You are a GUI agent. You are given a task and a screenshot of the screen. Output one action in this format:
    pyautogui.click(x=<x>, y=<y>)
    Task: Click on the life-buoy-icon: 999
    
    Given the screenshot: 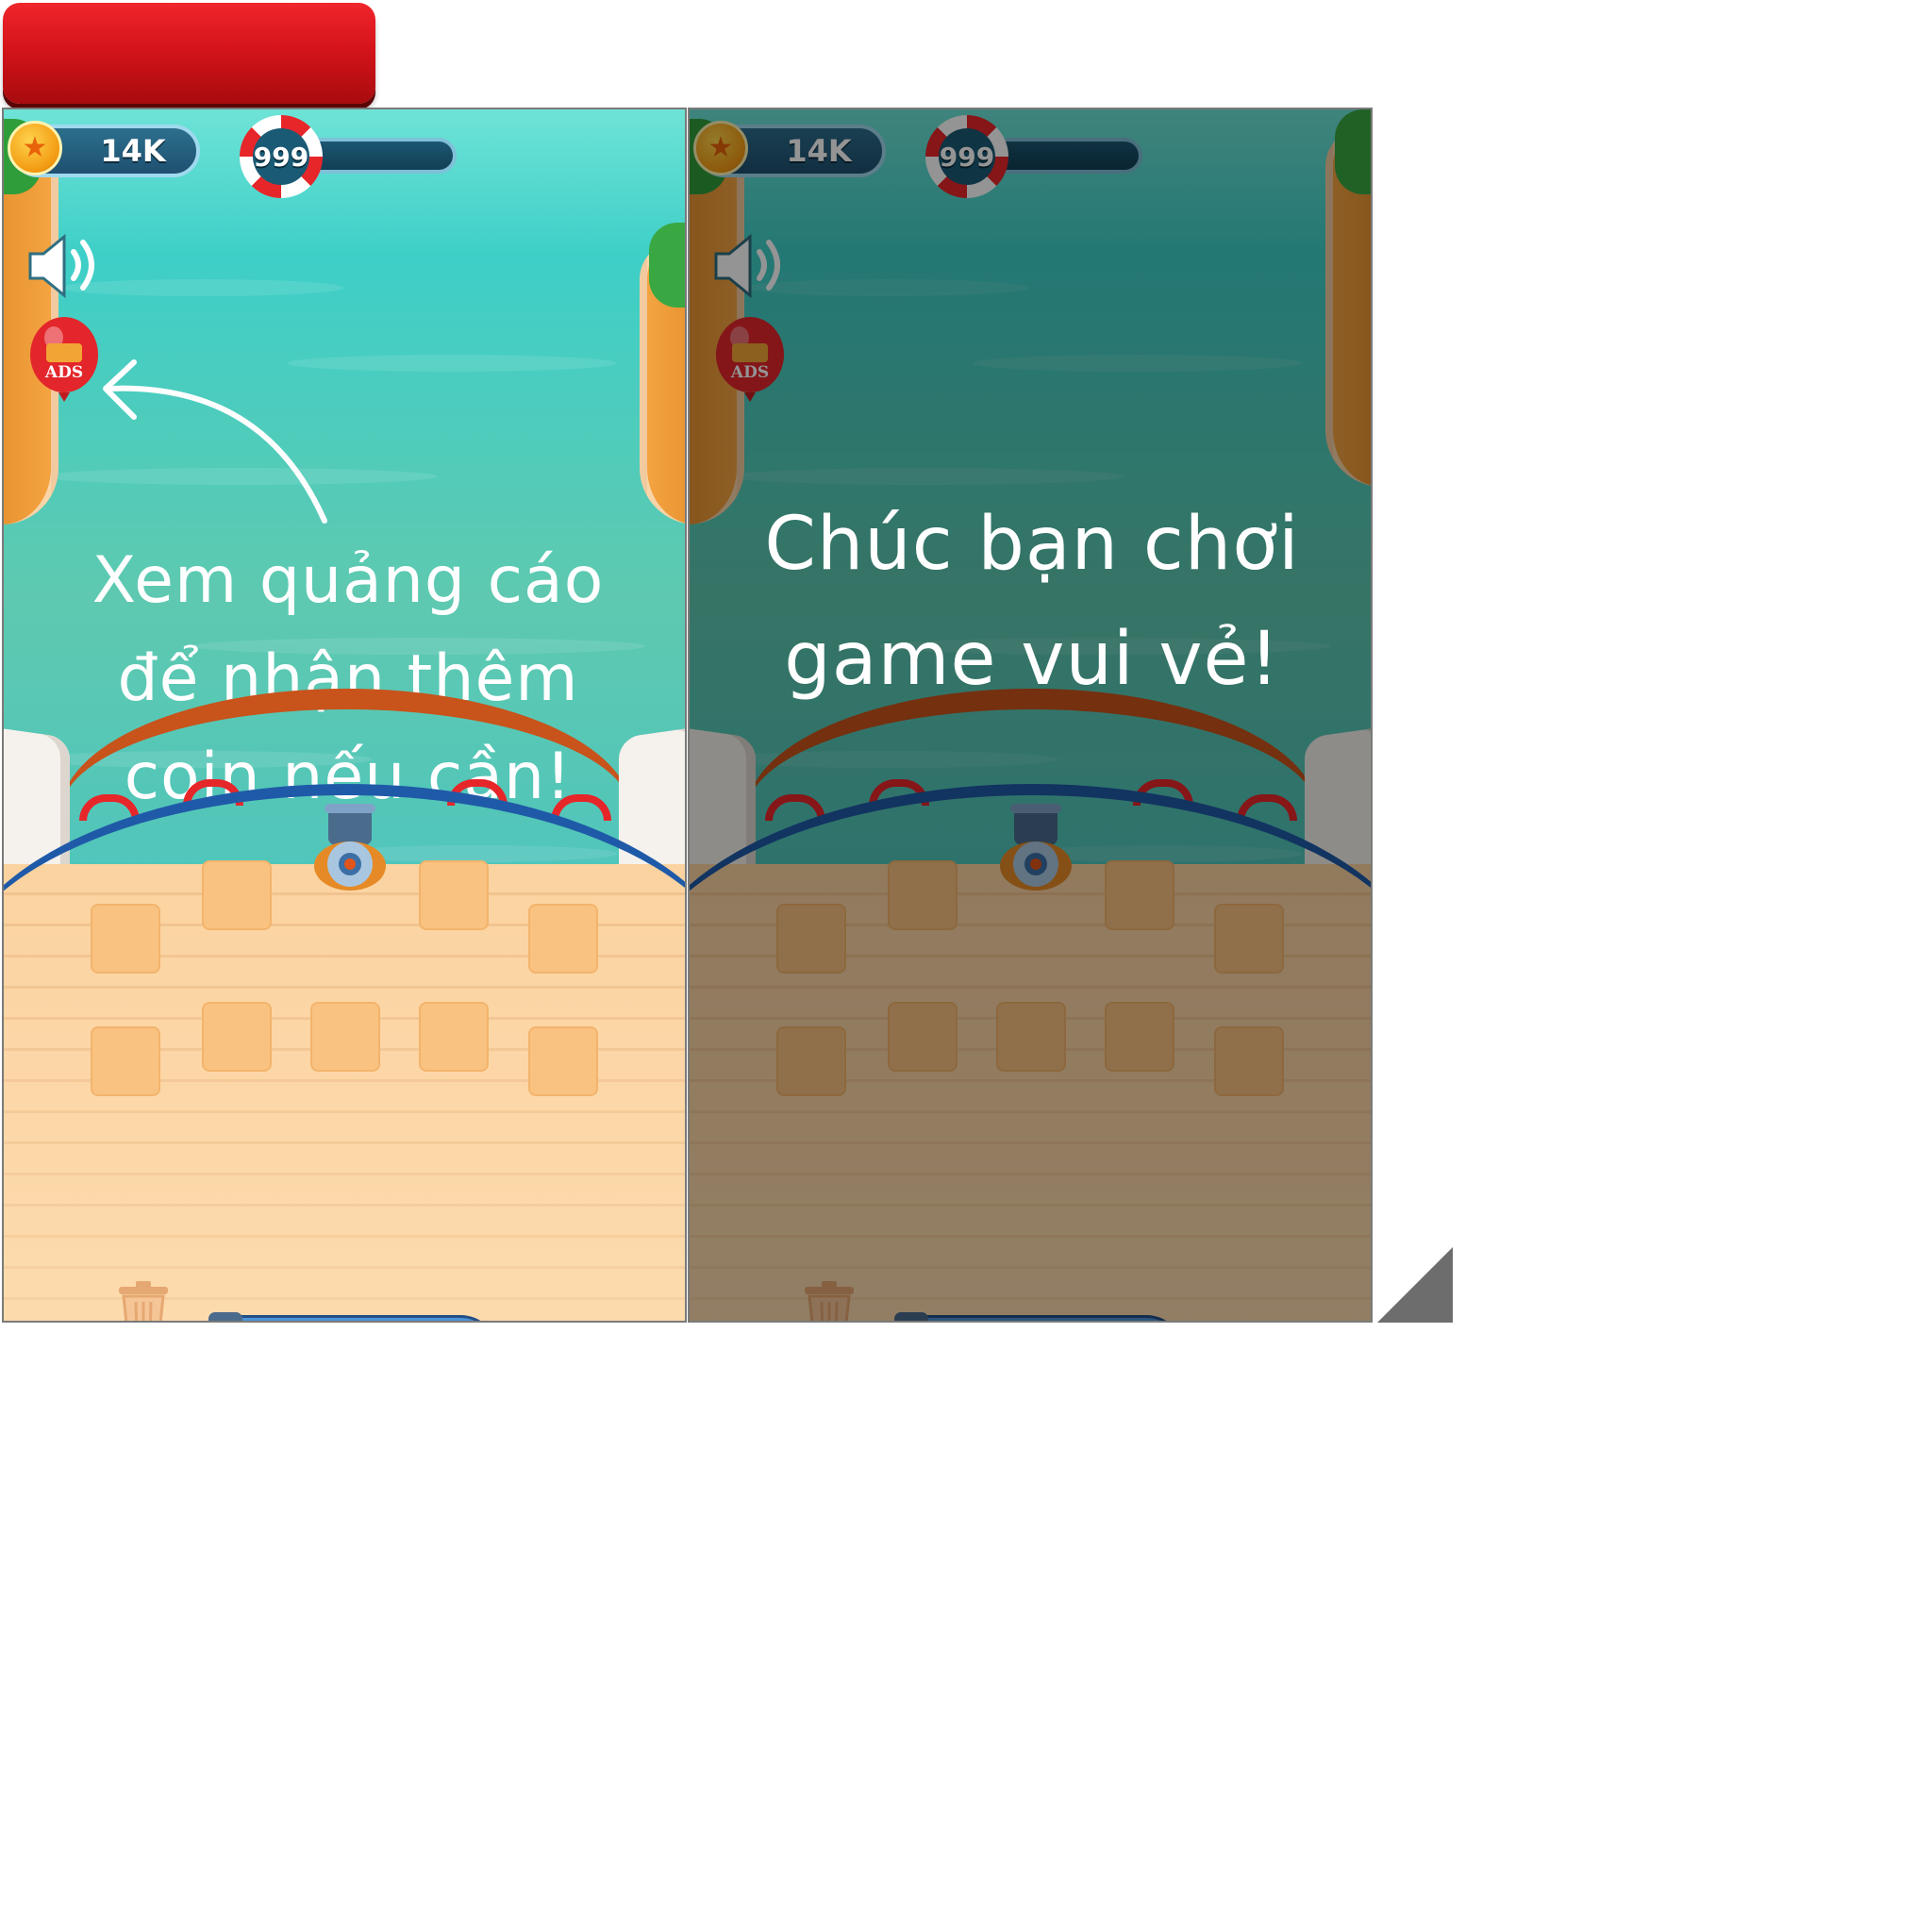 What is the action you would take?
    pyautogui.click(x=282, y=156)
    